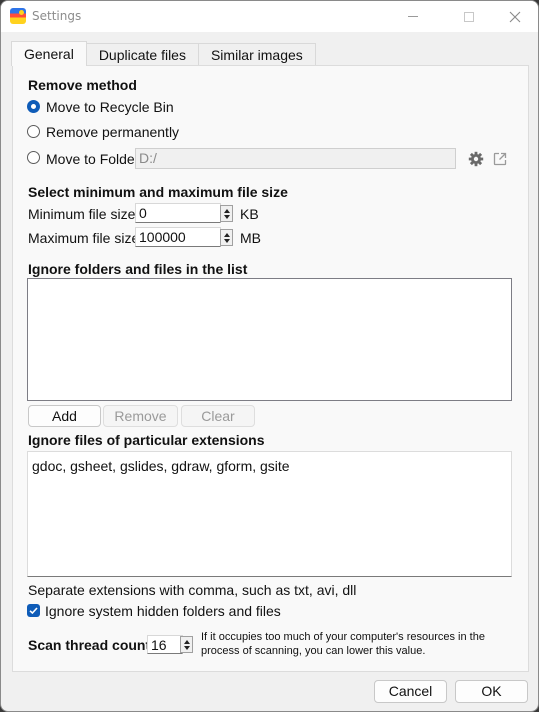 The width and height of the screenshot is (539, 712). Describe the element at coordinates (269, 16) in the screenshot. I see `title-bar: Settings` at that location.